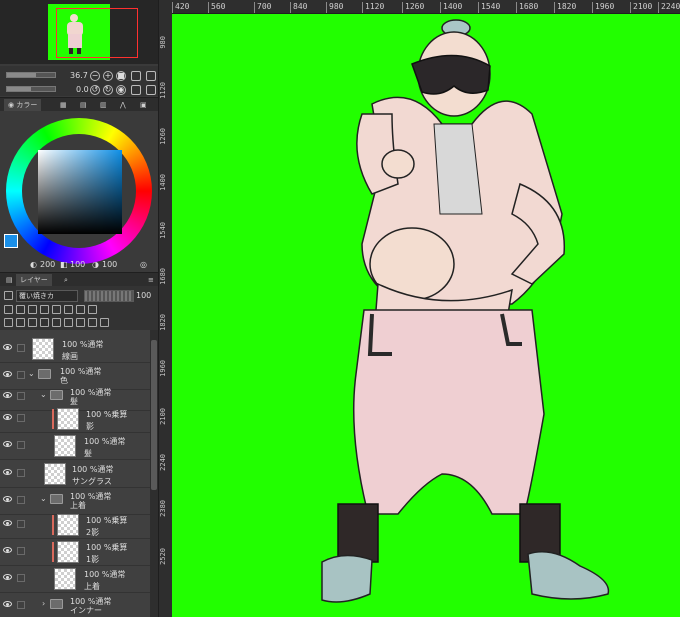 This screenshot has height=617, width=680. Describe the element at coordinates (151, 90) in the screenshot. I see `flip-vertical-icon` at that location.